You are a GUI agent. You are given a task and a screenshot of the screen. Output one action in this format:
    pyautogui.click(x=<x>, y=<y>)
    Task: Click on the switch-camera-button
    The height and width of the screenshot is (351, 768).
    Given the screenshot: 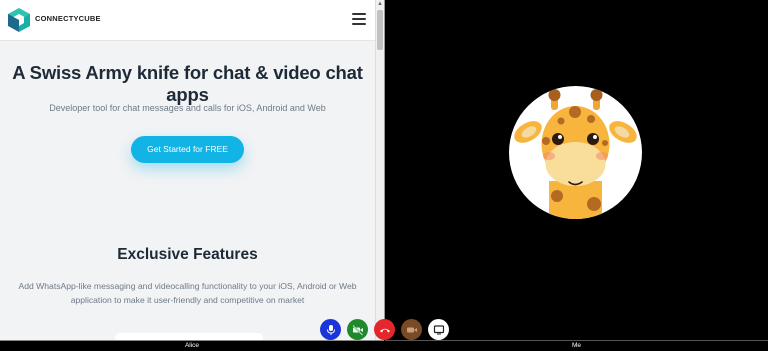 What is the action you would take?
    pyautogui.click(x=411, y=329)
    